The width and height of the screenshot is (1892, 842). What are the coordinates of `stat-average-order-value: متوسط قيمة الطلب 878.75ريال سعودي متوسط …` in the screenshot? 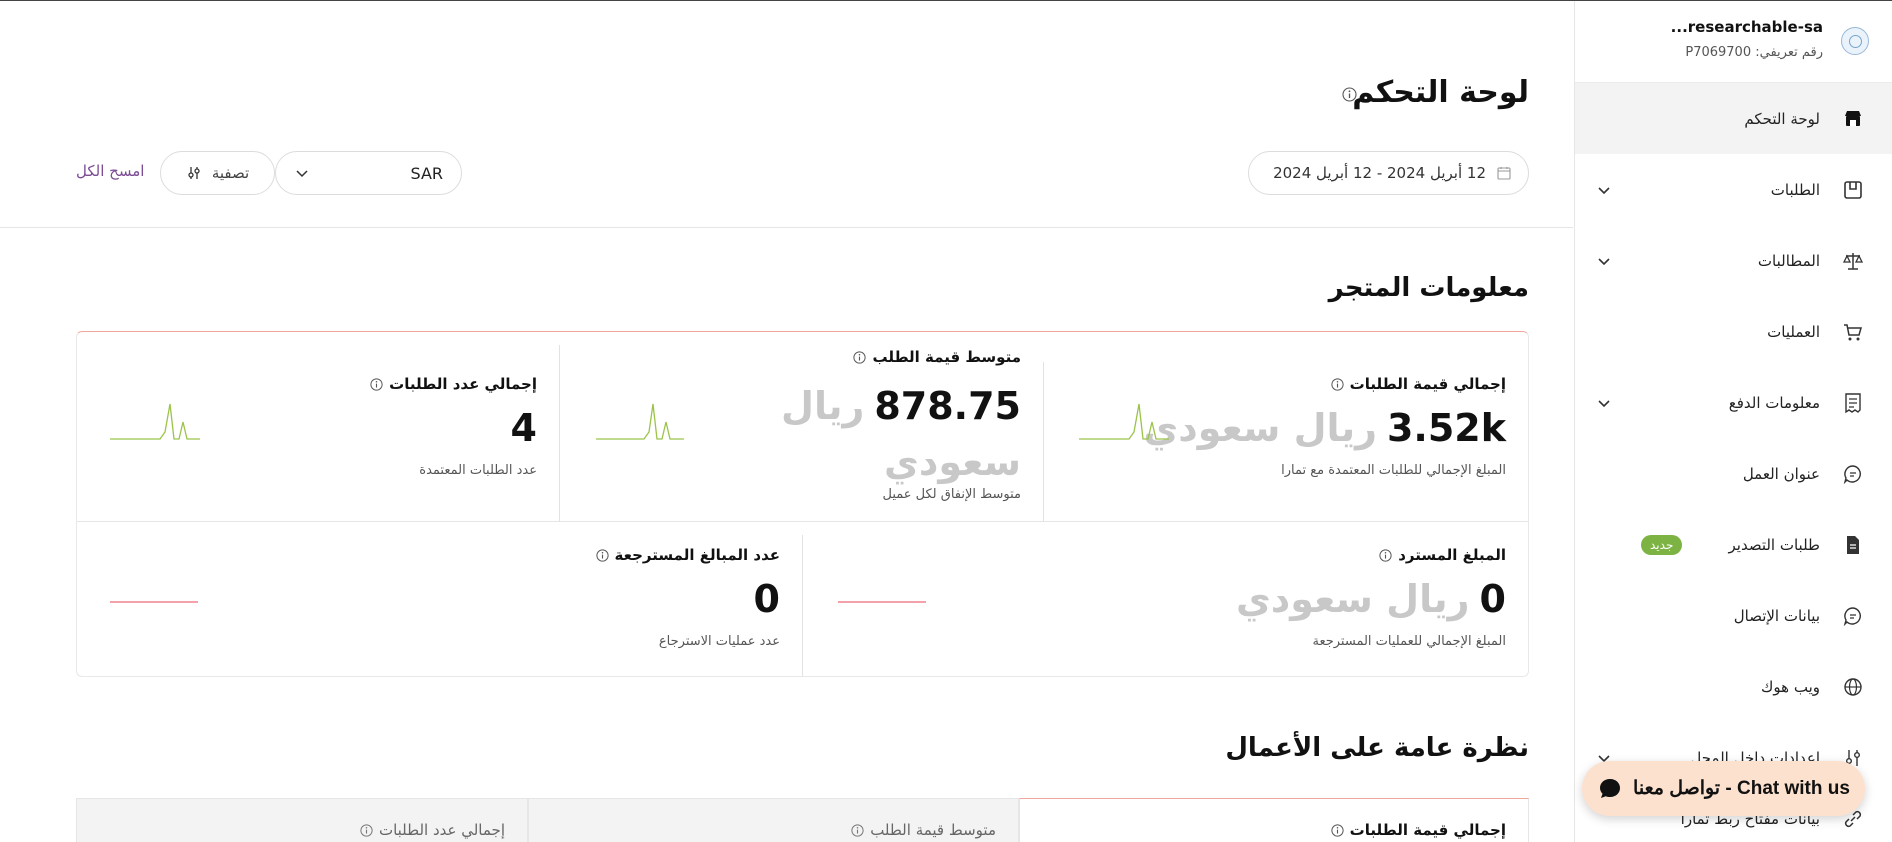 It's located at (801, 426).